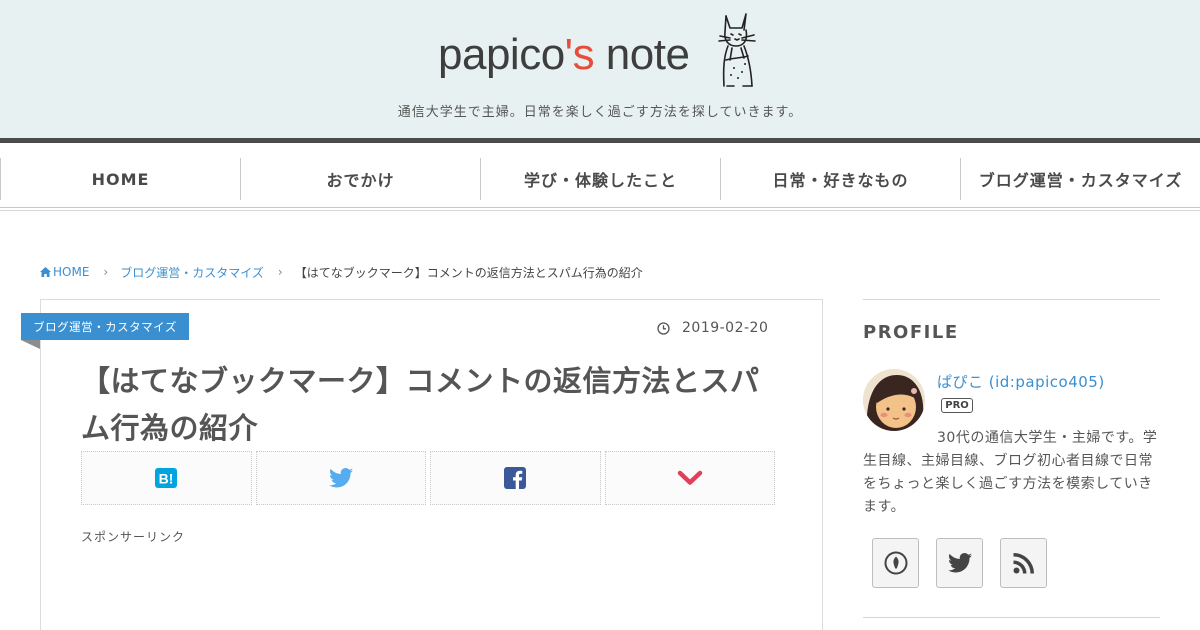 The width and height of the screenshot is (1200, 630). Describe the element at coordinates (192, 272) in the screenshot. I see `breadcrumb-category: ブログ運営・カスタマイズ` at that location.